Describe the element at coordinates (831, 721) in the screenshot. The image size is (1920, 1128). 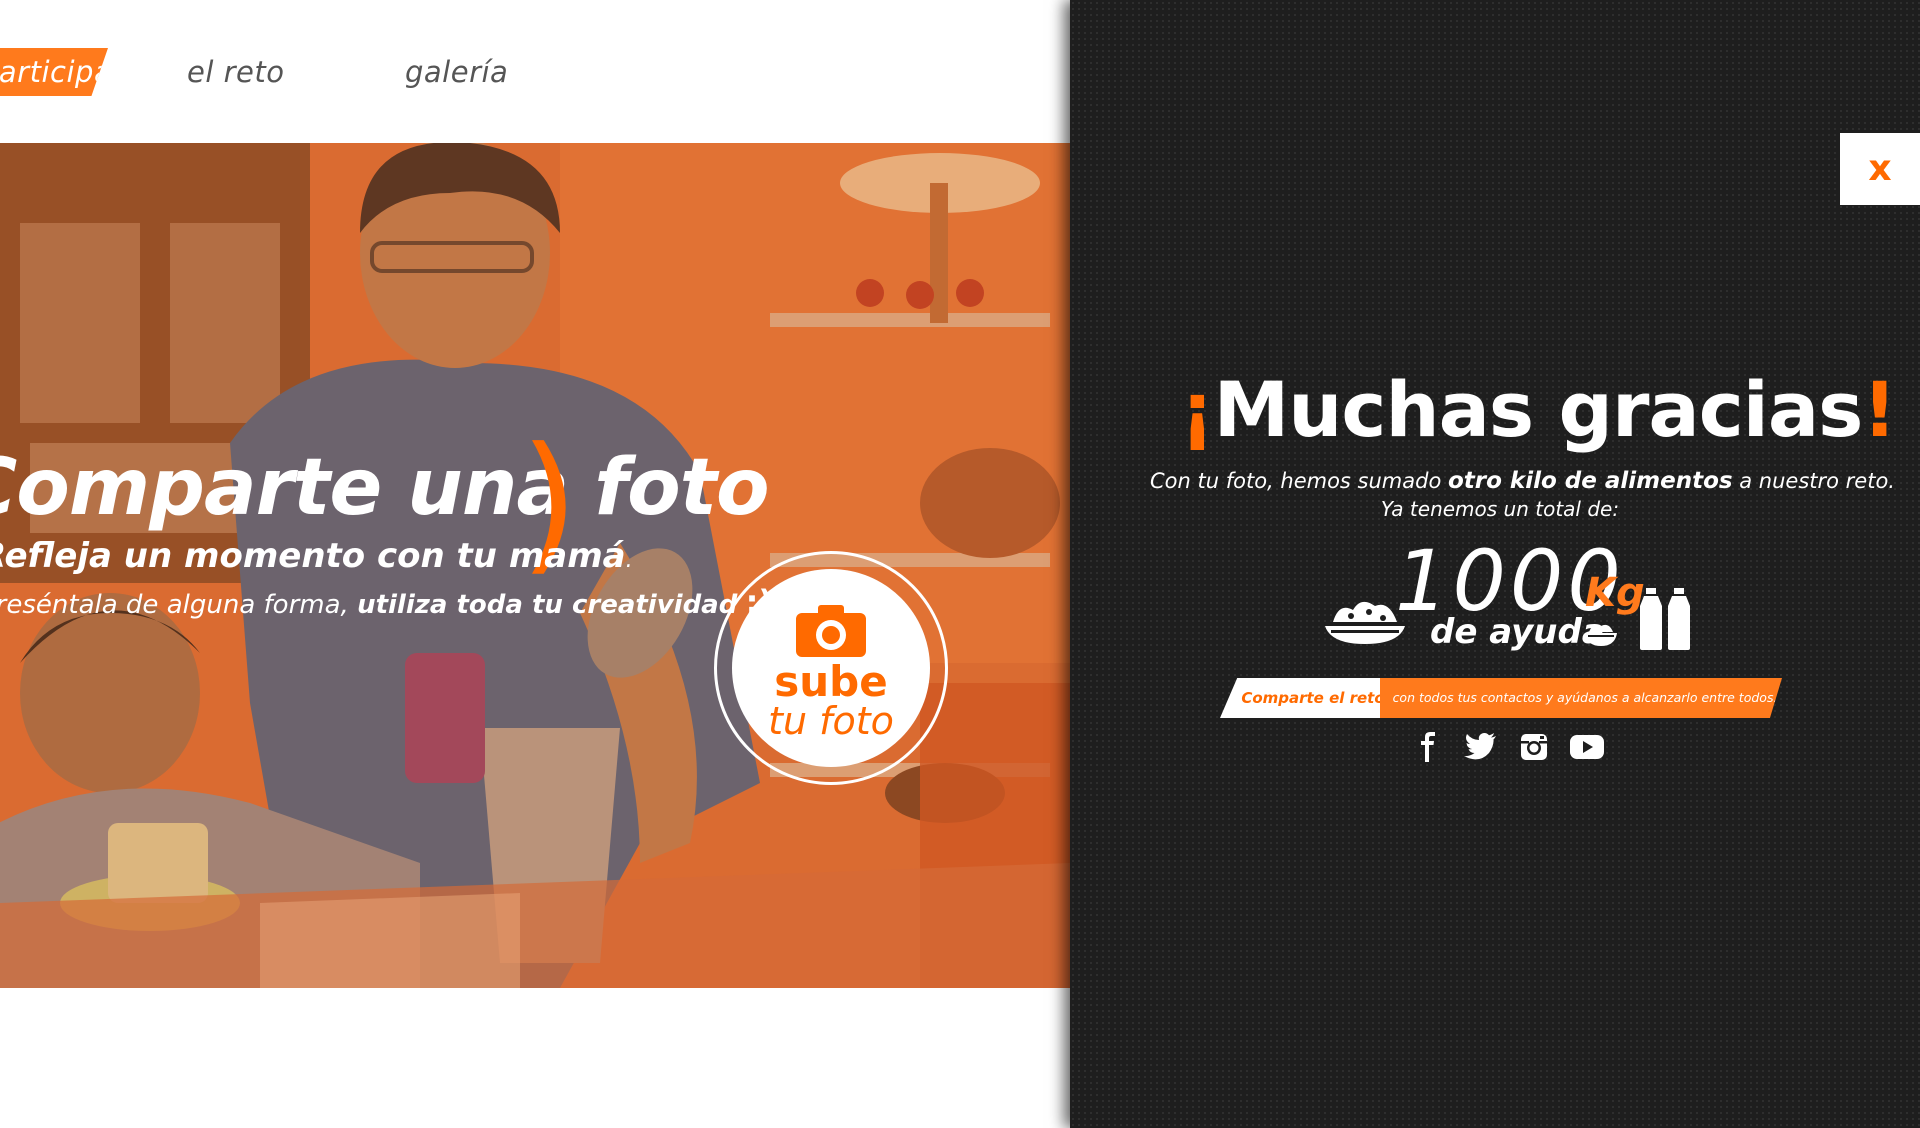
I see `upload-label-line2: tu foto` at that location.